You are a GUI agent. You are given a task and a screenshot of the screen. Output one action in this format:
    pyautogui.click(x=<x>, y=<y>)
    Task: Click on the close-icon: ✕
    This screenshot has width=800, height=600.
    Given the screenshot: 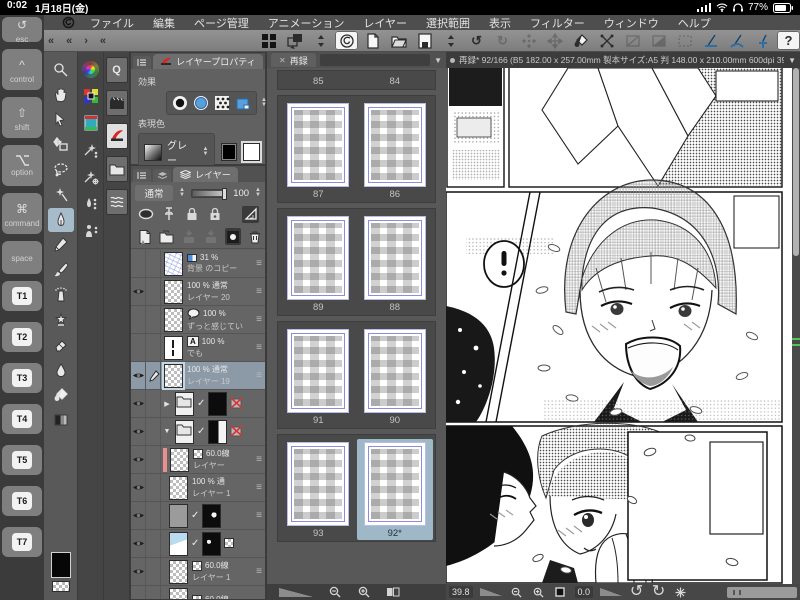 What is the action you would take?
    pyautogui.click(x=282, y=60)
    